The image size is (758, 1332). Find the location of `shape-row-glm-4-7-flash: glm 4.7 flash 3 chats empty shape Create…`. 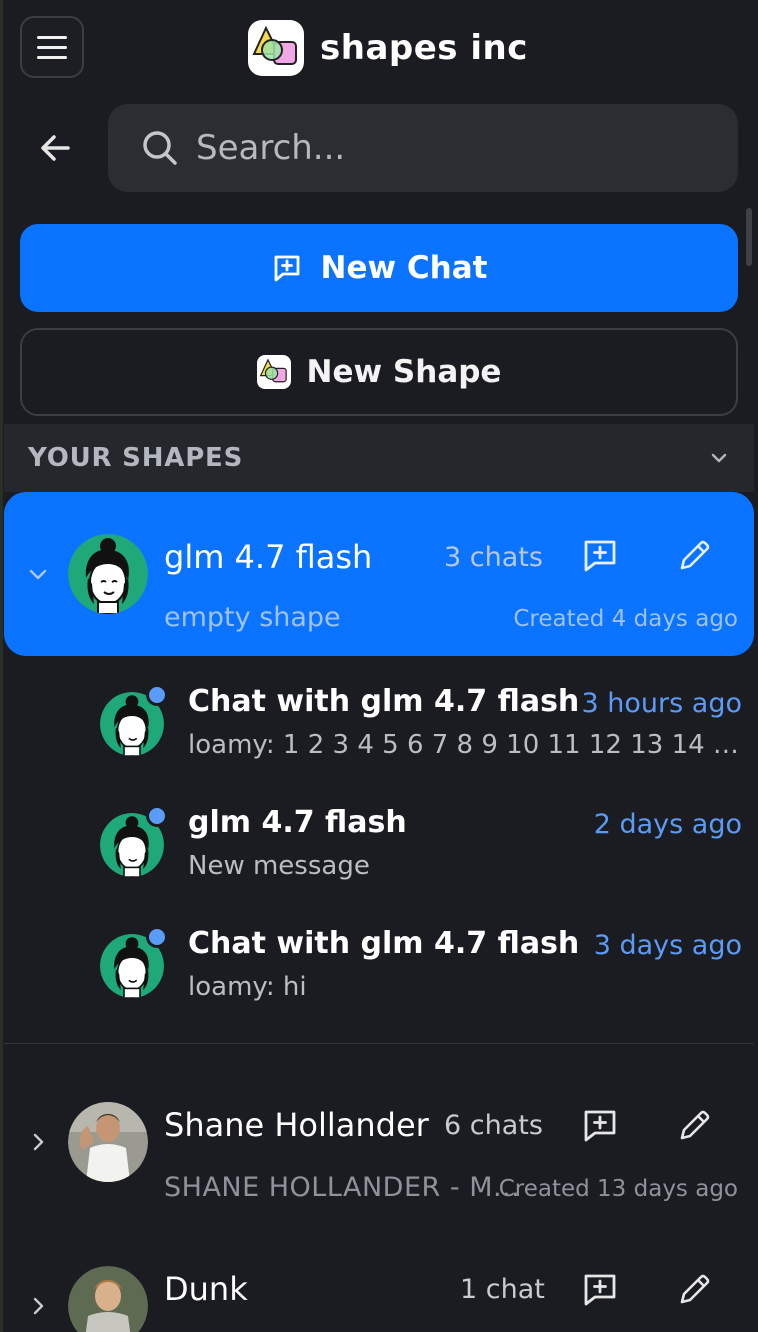

shape-row-glm-4-7-flash: glm 4.7 flash 3 chats empty shape Create… is located at coordinates (379, 574).